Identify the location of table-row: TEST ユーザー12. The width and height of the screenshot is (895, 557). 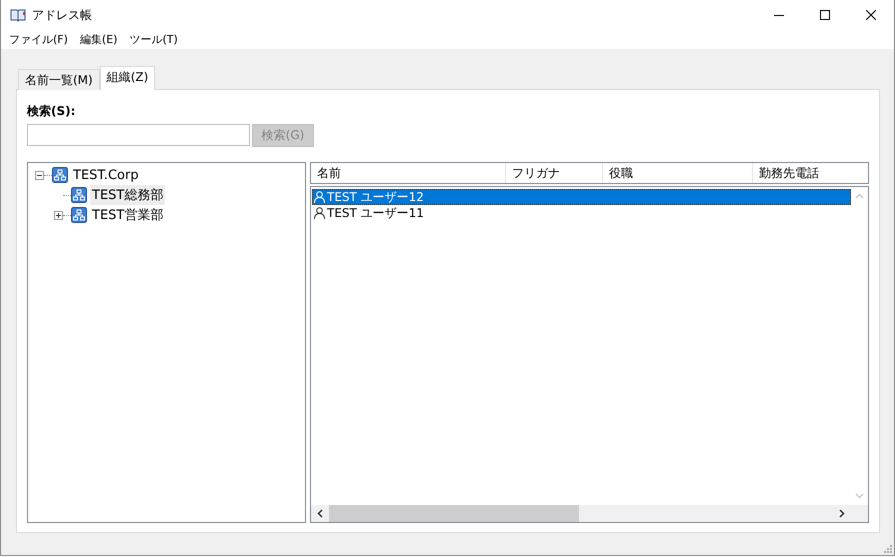
(581, 197).